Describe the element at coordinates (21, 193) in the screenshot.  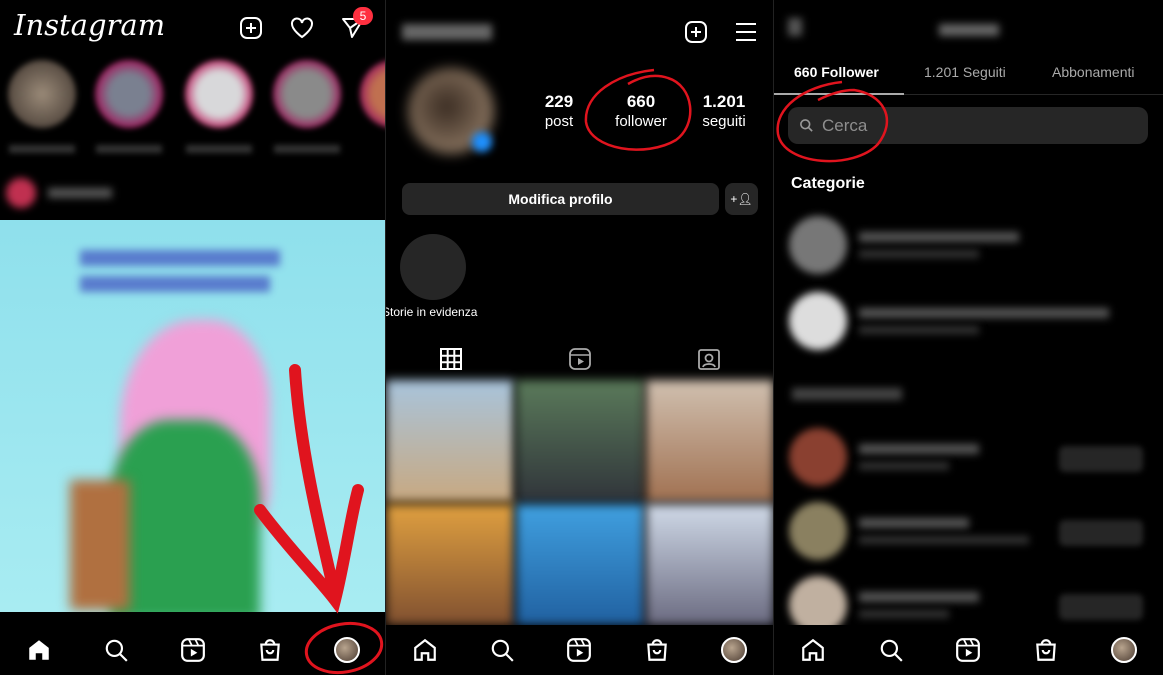
I see `post-author-avatar` at that location.